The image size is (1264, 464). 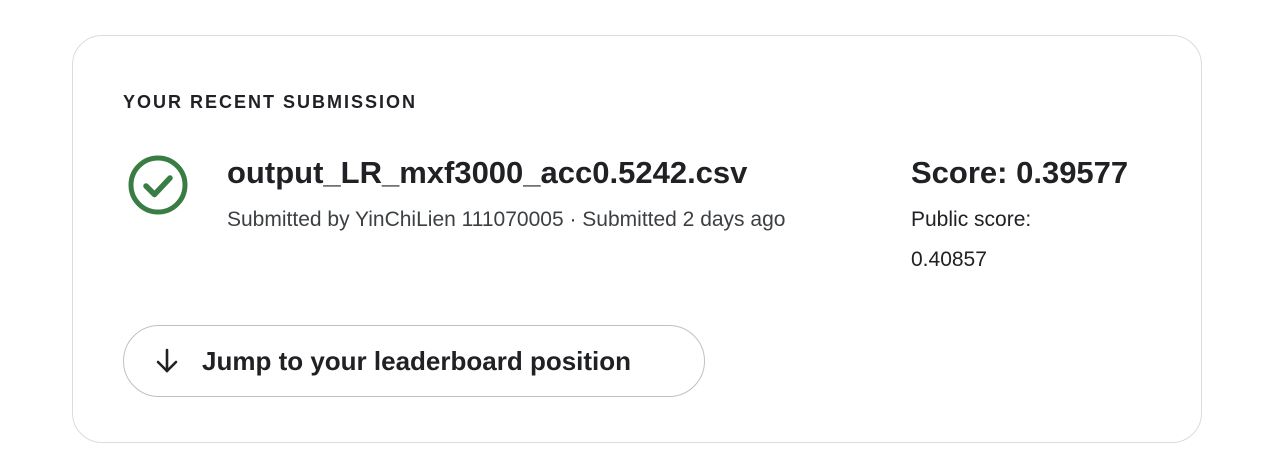 I want to click on section-label: YOUR RECENT SUBMISSION, so click(x=270, y=102).